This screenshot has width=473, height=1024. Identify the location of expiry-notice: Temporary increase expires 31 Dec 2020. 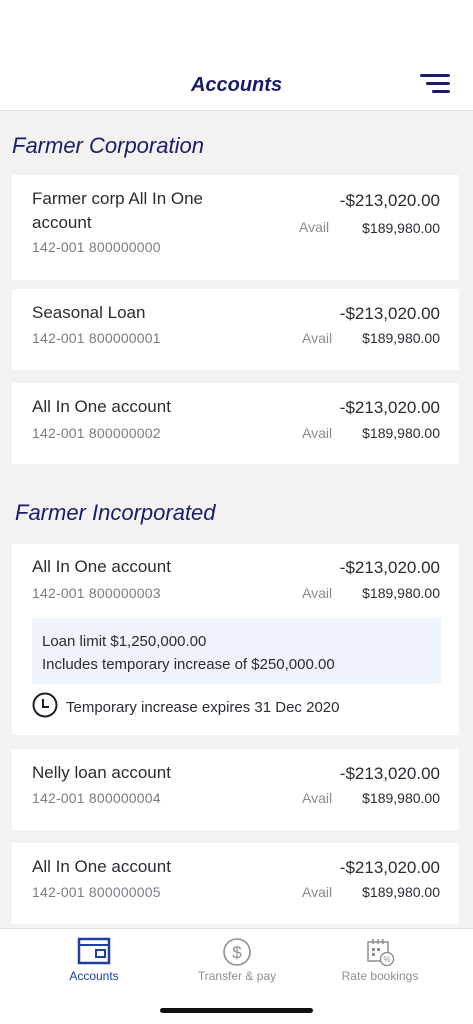
(186, 707).